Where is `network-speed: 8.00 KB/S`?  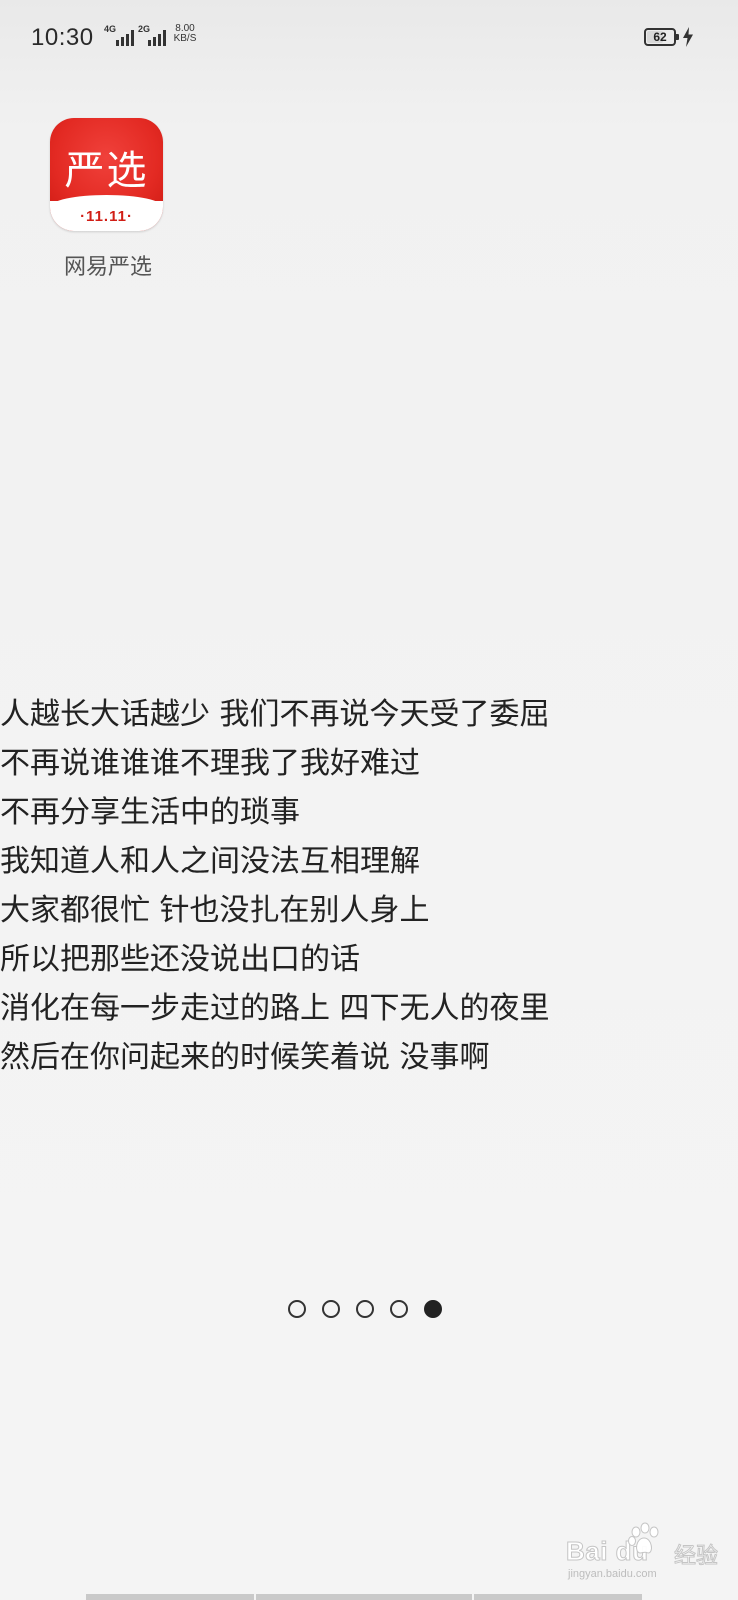
network-speed: 8.00 KB/S is located at coordinates (185, 34).